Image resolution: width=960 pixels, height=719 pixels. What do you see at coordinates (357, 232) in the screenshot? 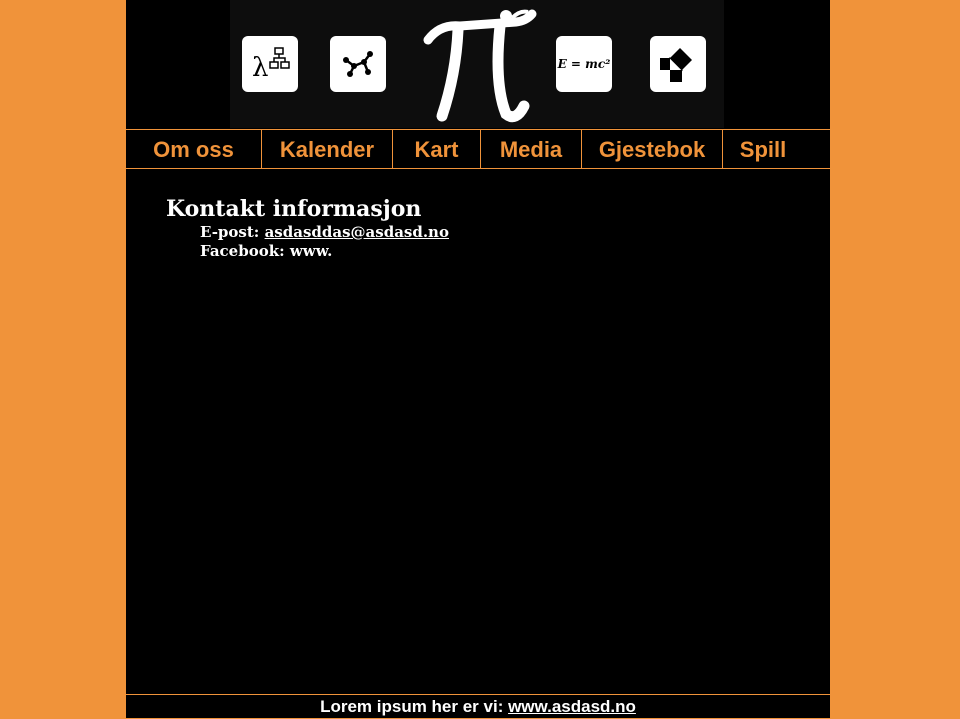
I see `email-link: asdasddas@asdasd.no` at bounding box center [357, 232].